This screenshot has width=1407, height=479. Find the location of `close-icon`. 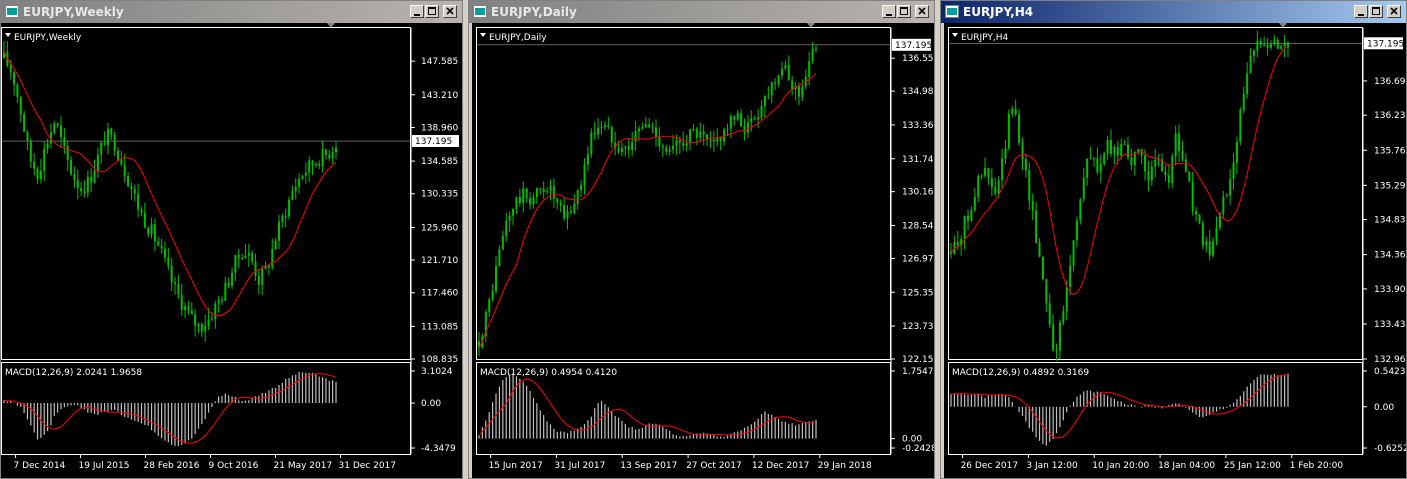

close-icon is located at coordinates (1394, 11).